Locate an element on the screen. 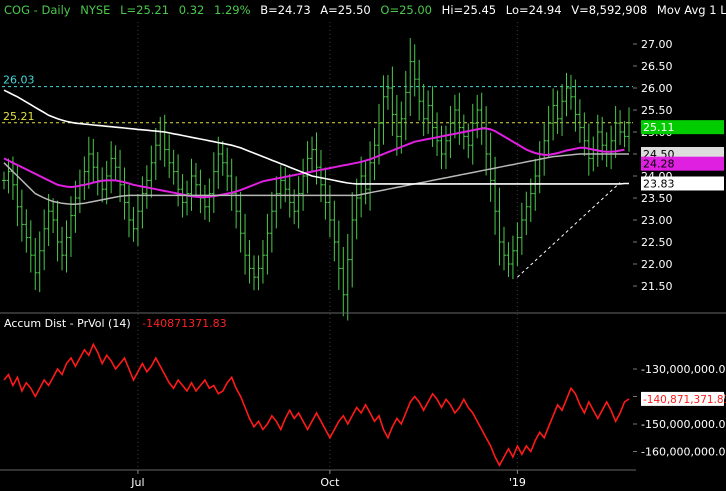  header-change: 0.32 is located at coordinates (192, 10).